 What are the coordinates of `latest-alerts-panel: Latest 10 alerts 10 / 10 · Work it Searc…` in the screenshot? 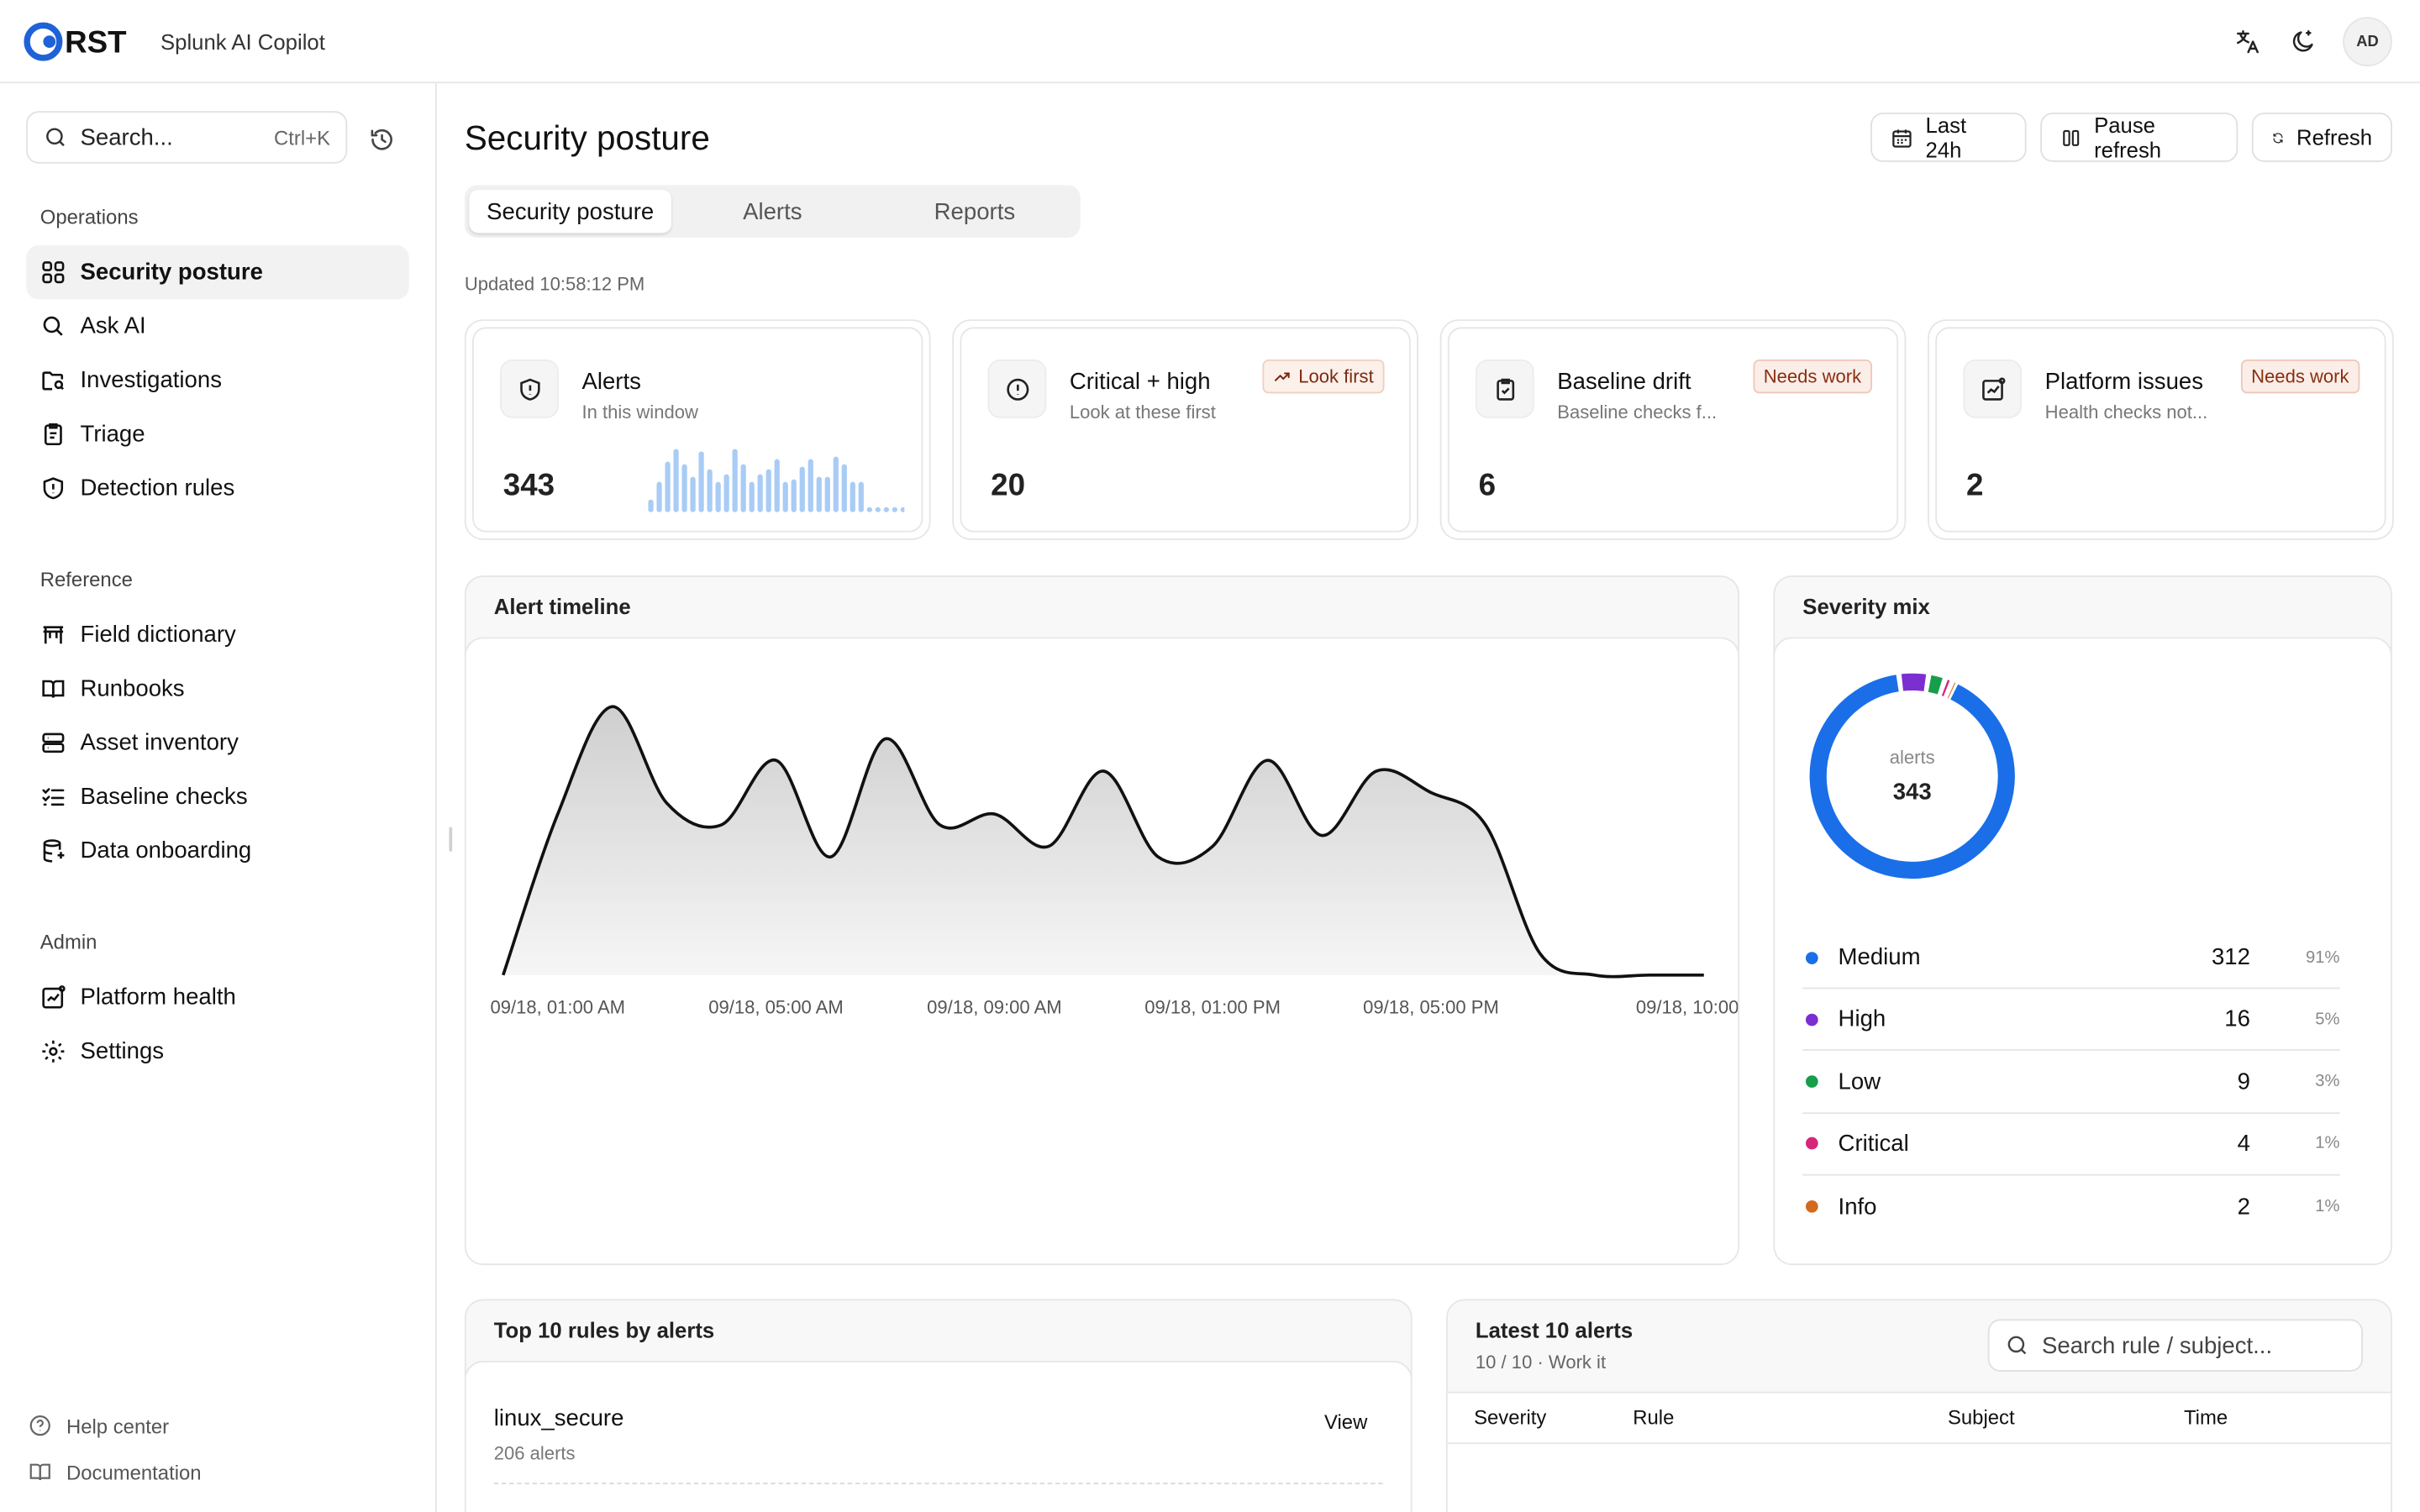 It's located at (1919, 1405).